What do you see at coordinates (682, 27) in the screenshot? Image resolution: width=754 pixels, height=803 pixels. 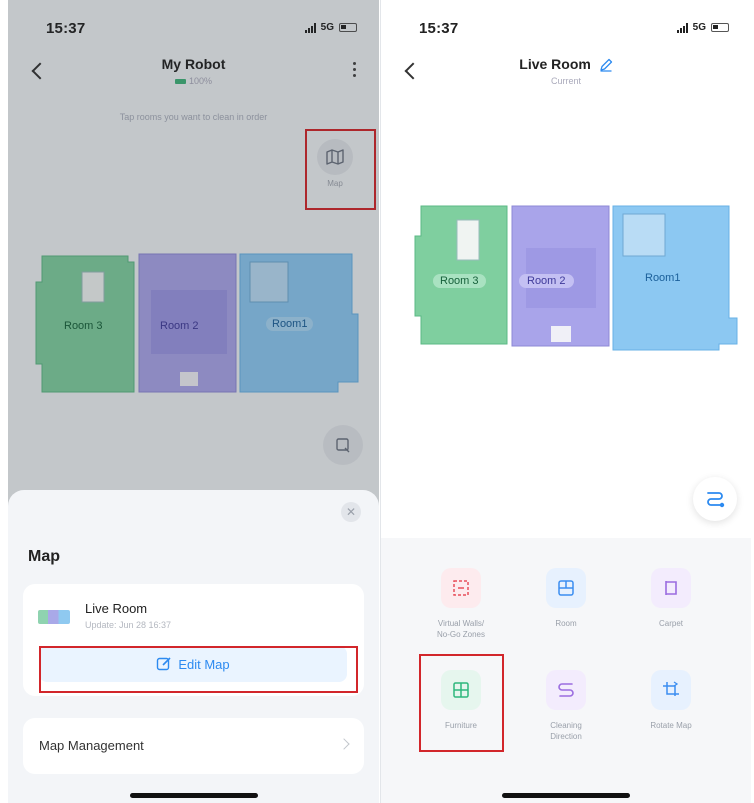 I see `signal-icon` at bounding box center [682, 27].